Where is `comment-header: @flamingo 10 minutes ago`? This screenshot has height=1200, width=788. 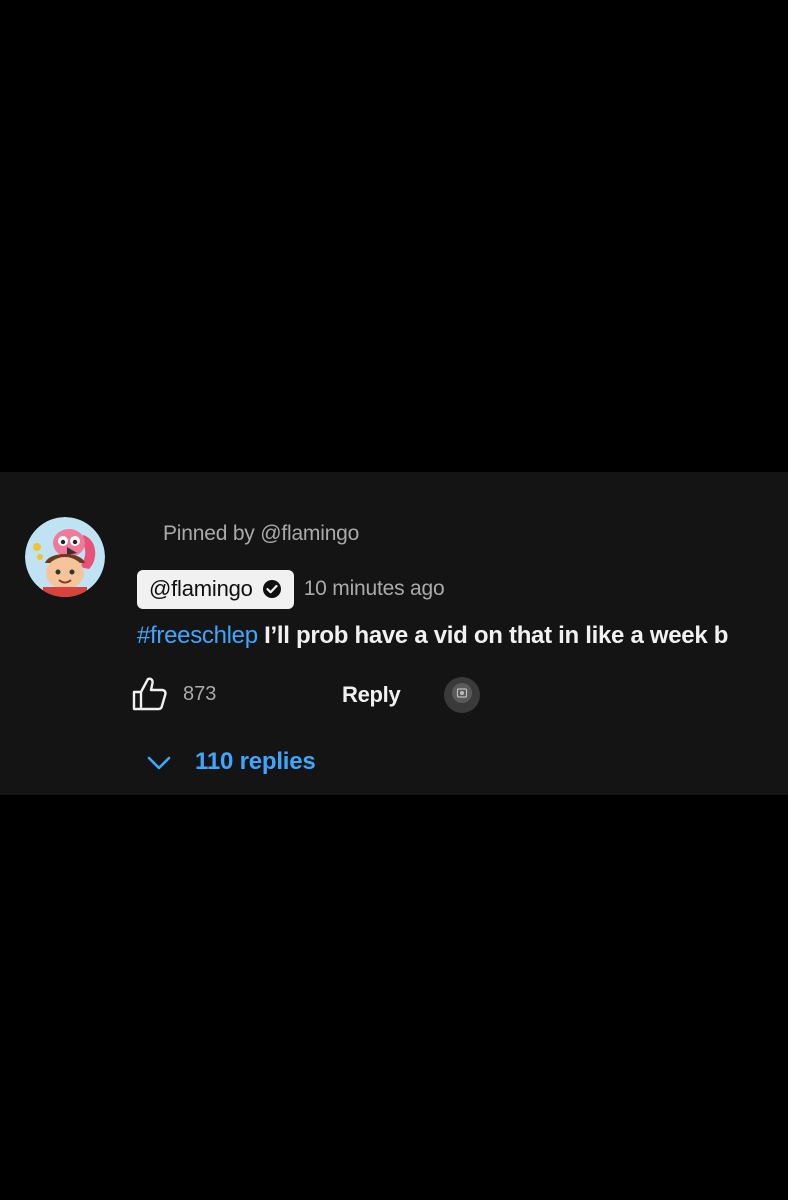 comment-header: @flamingo 10 minutes ago is located at coordinates (291, 589).